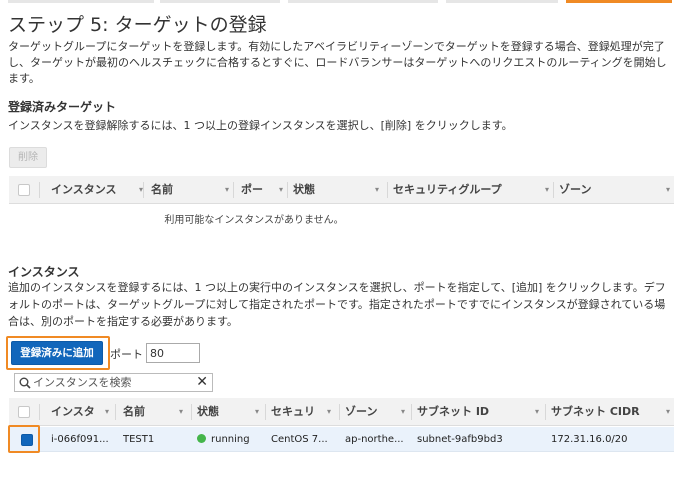  What do you see at coordinates (252, 189) in the screenshot?
I see `column-header-label: ポー` at bounding box center [252, 189].